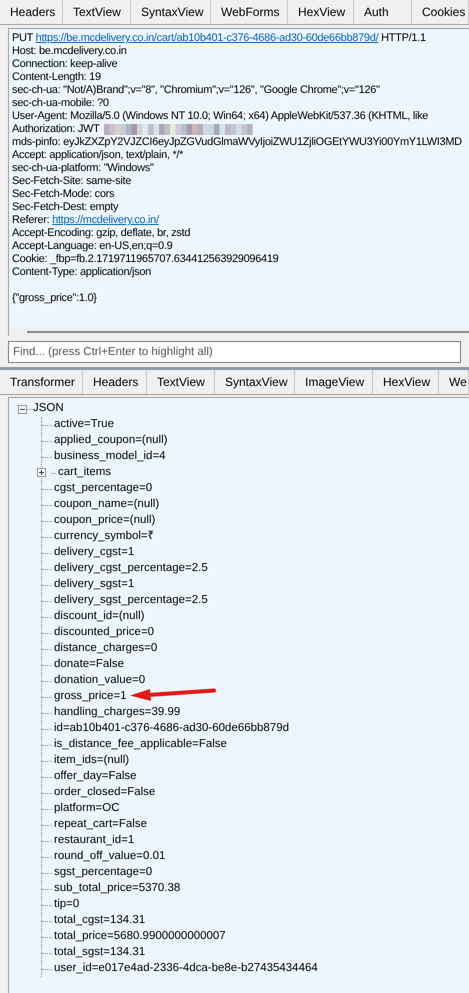 This screenshot has height=993, width=469. Describe the element at coordinates (105, 521) in the screenshot. I see `tree-node: coupon_price=(null)` at that location.